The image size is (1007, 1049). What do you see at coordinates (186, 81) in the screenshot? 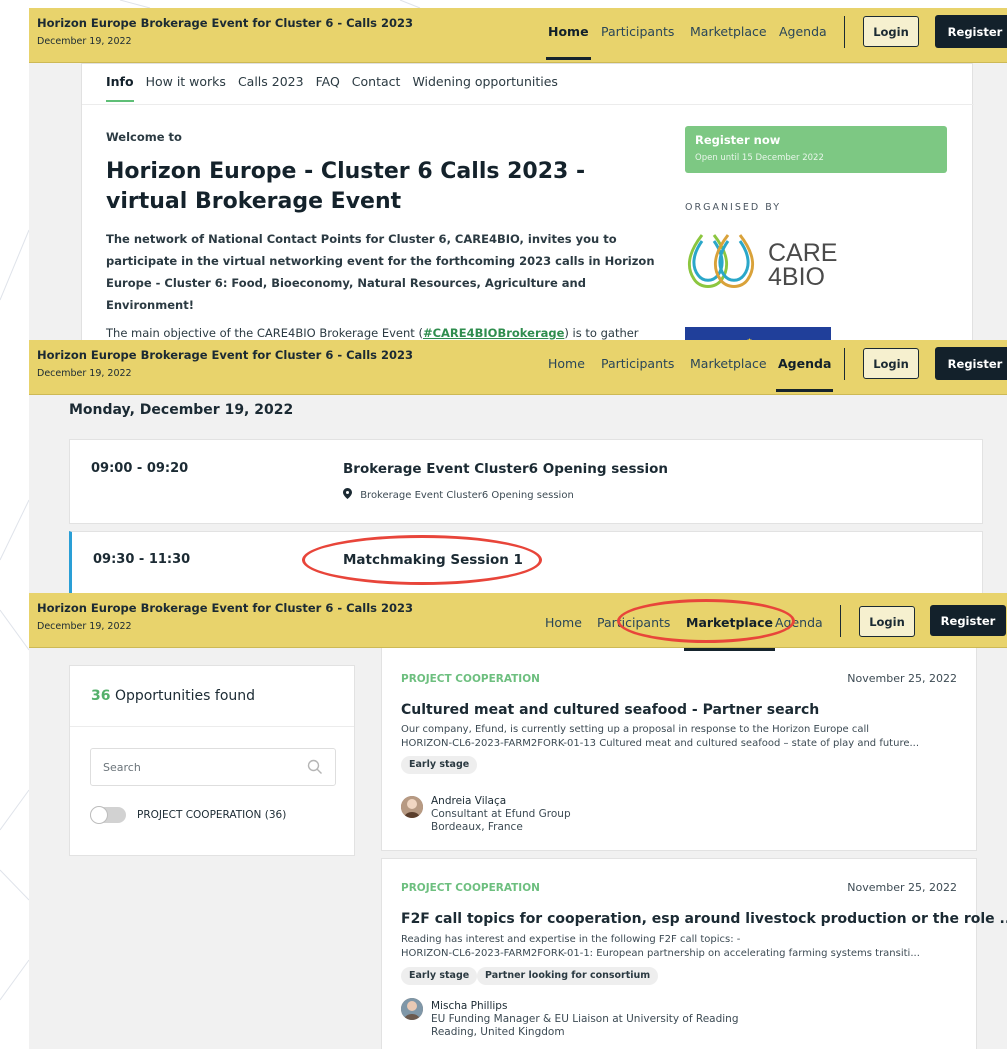
I see `subnav-tab-how-it-works: How it works` at bounding box center [186, 81].